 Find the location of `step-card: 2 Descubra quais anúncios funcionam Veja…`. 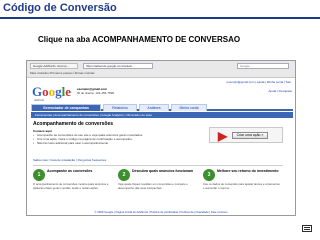

step-card: 2 Descubra quais anúncios funcionam Veja… is located at coordinates (158, 189).